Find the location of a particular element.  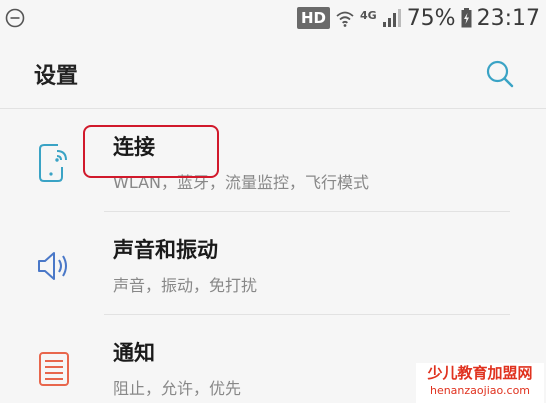

item-subtitle: 声音，振动，免打扰 is located at coordinates (185, 285).